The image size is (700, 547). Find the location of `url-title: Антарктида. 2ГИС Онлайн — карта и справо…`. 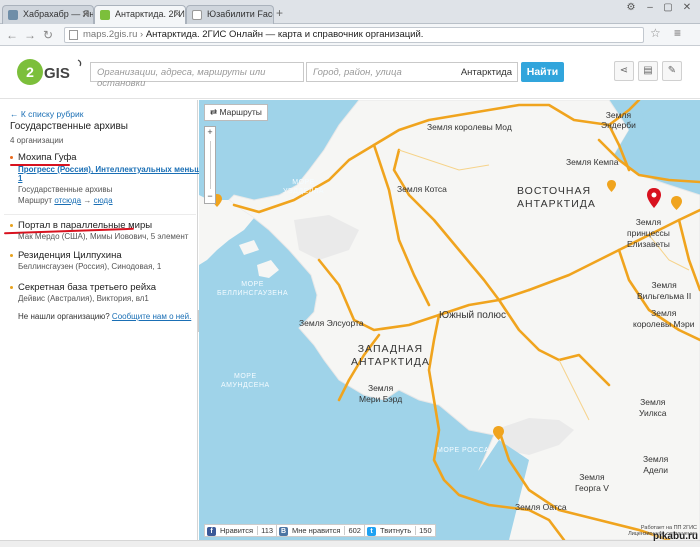

url-title: Антарктида. 2ГИС Онлайн — карта и справо… is located at coordinates (284, 34).